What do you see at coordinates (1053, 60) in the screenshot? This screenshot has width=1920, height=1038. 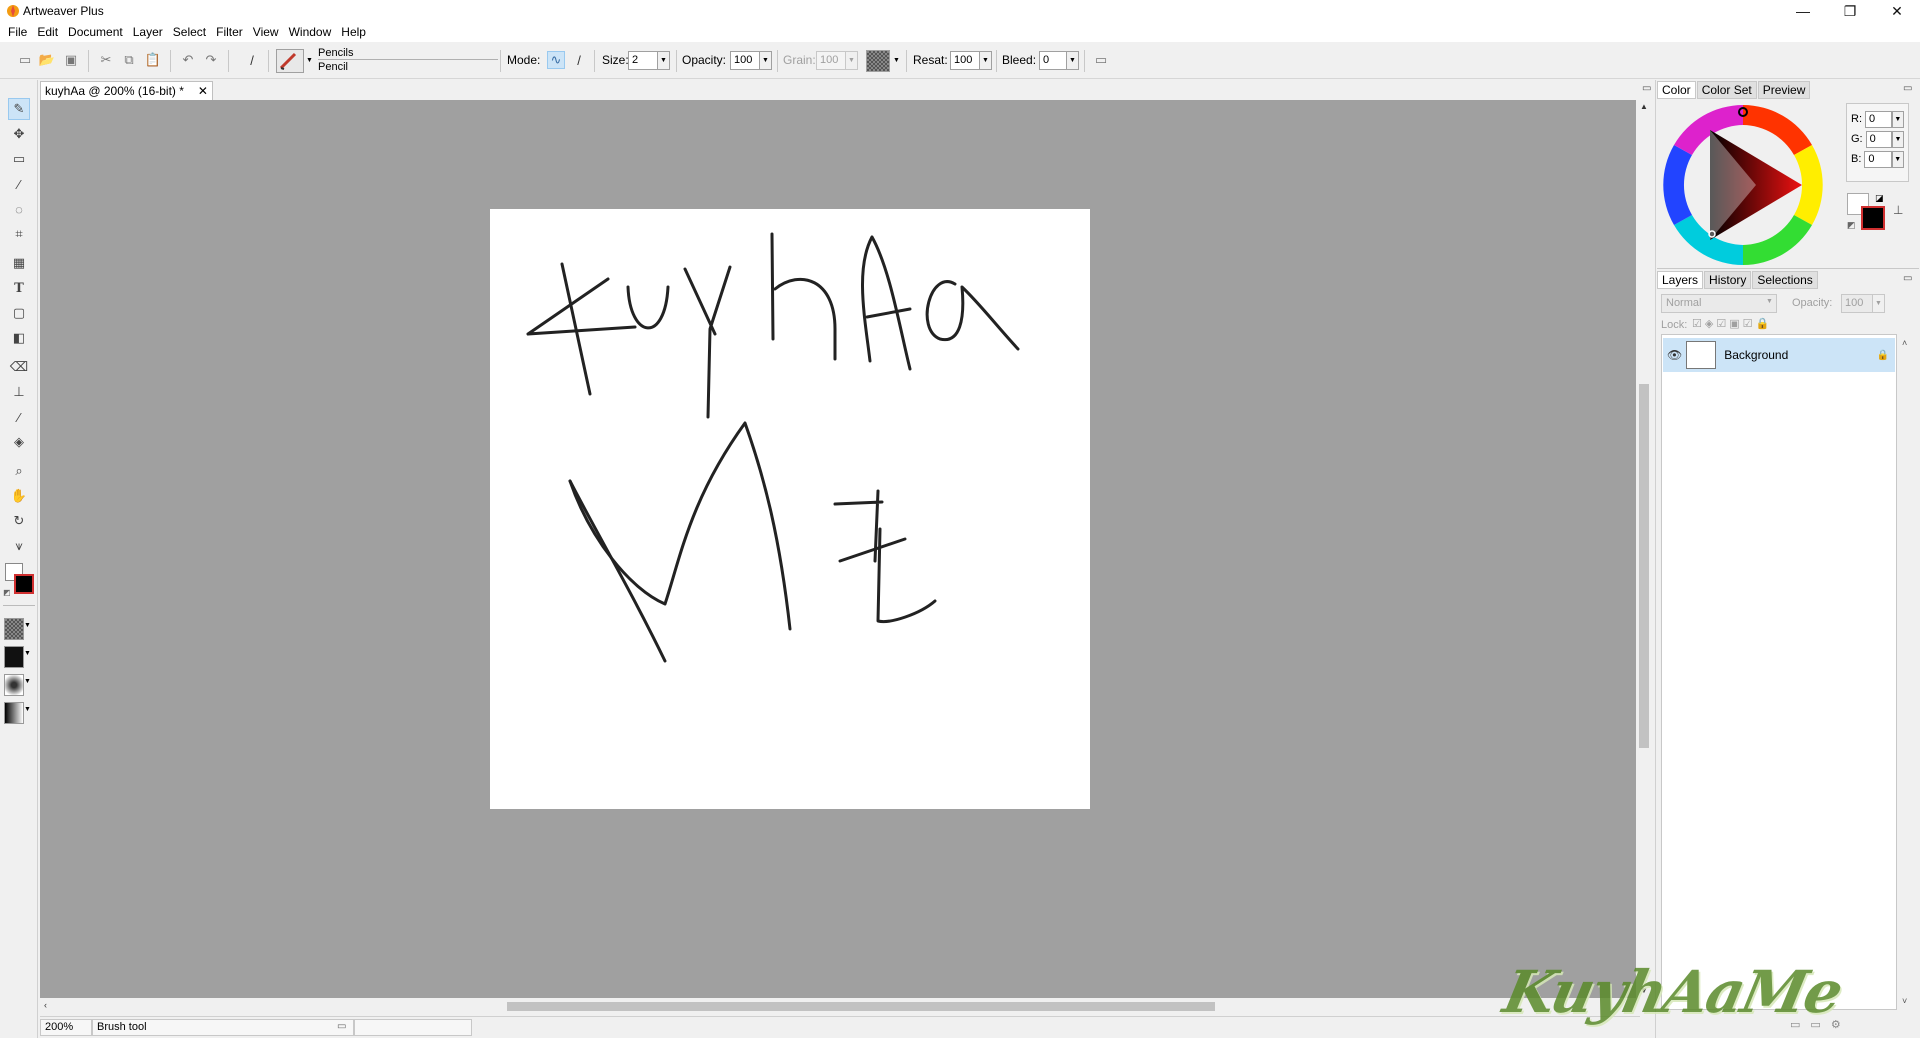 I see `bleed-input: 0` at bounding box center [1053, 60].